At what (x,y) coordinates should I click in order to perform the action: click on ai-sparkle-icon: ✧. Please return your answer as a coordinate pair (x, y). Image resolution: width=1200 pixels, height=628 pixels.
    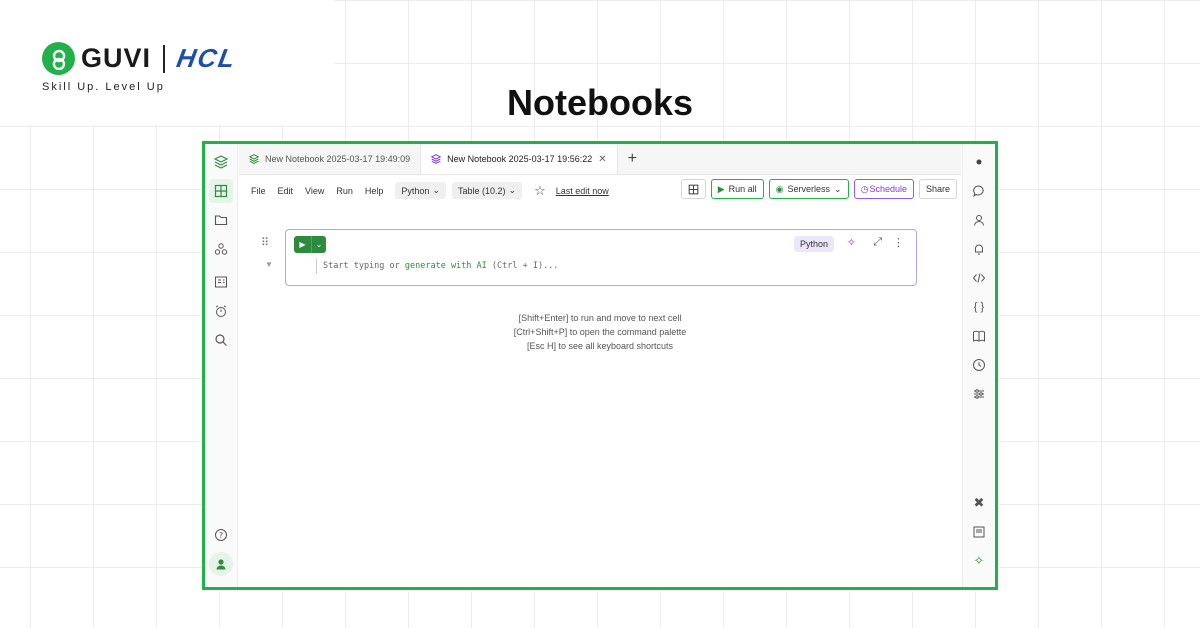
    Looking at the image, I should click on (851, 242).